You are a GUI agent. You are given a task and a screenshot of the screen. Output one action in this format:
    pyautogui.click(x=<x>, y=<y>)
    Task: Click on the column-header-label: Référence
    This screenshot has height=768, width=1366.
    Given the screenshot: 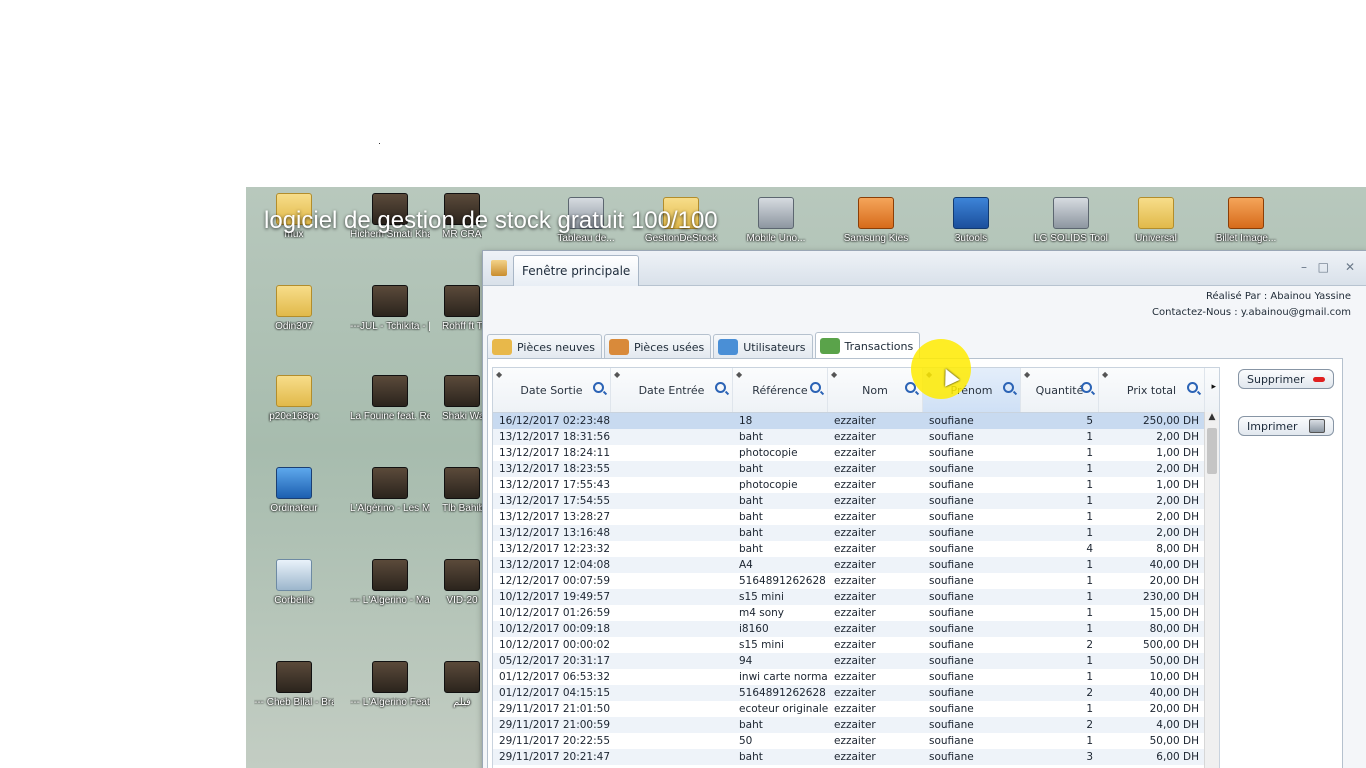 What is the action you would take?
    pyautogui.click(x=780, y=390)
    